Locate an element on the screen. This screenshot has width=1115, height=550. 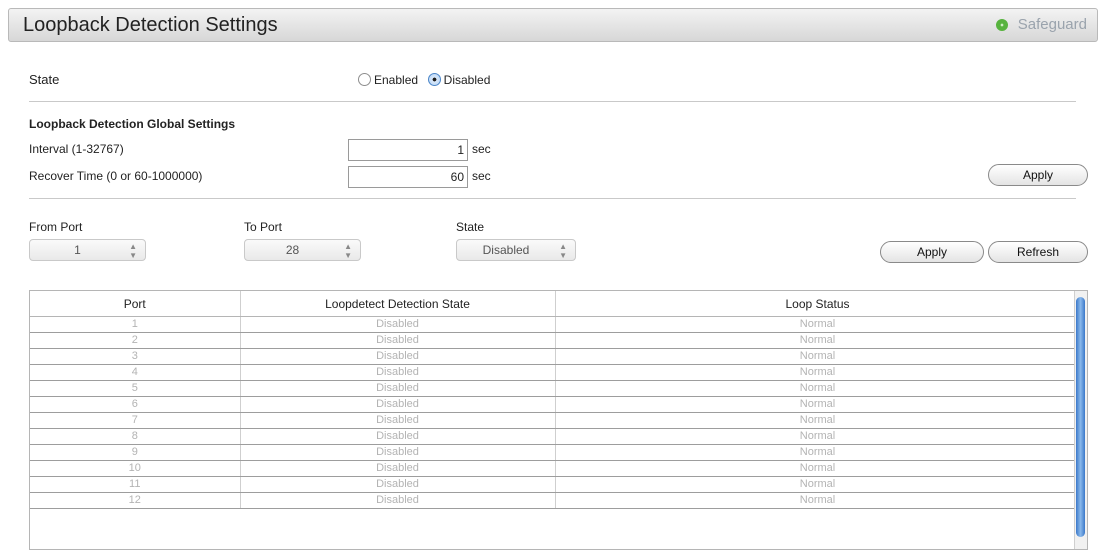
table-row: 5 Disabled Normal is located at coordinates (555, 388).